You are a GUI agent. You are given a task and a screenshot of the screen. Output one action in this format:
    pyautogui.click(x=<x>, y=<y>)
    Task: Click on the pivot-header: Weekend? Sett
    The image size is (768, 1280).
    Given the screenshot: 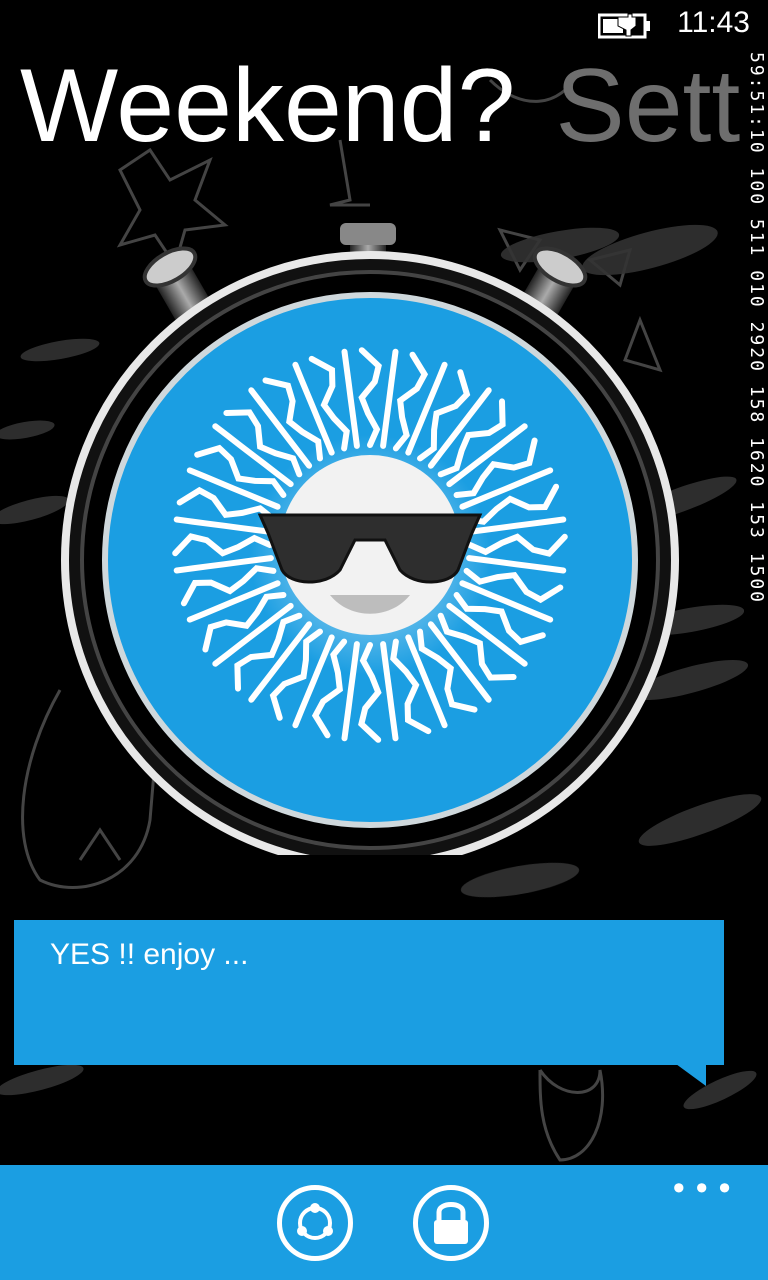 What is the action you would take?
    pyautogui.click(x=394, y=106)
    